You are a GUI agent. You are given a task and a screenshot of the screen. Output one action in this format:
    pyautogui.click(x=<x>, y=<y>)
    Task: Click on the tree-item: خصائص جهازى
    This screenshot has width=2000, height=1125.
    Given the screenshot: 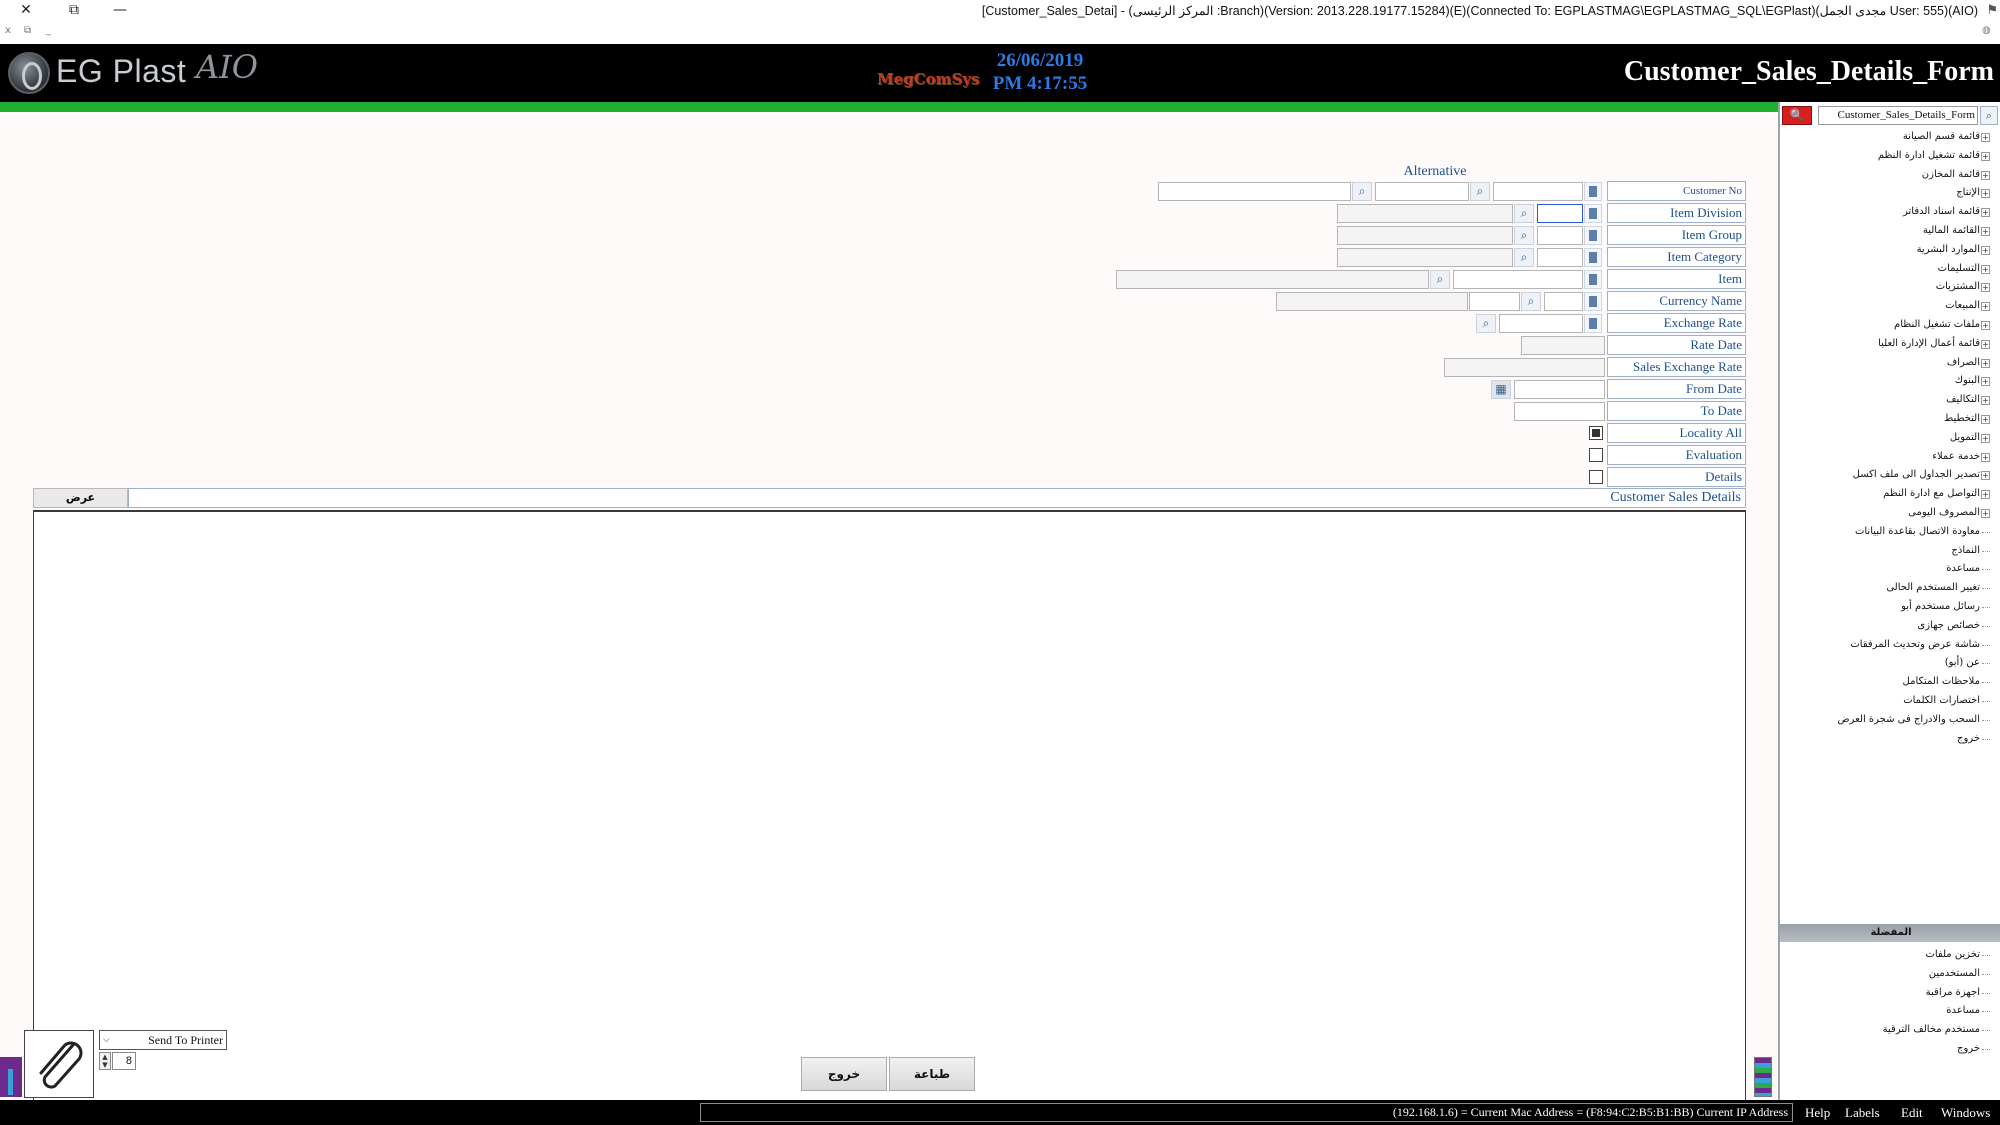 What is the action you would take?
    pyautogui.click(x=1882, y=626)
    